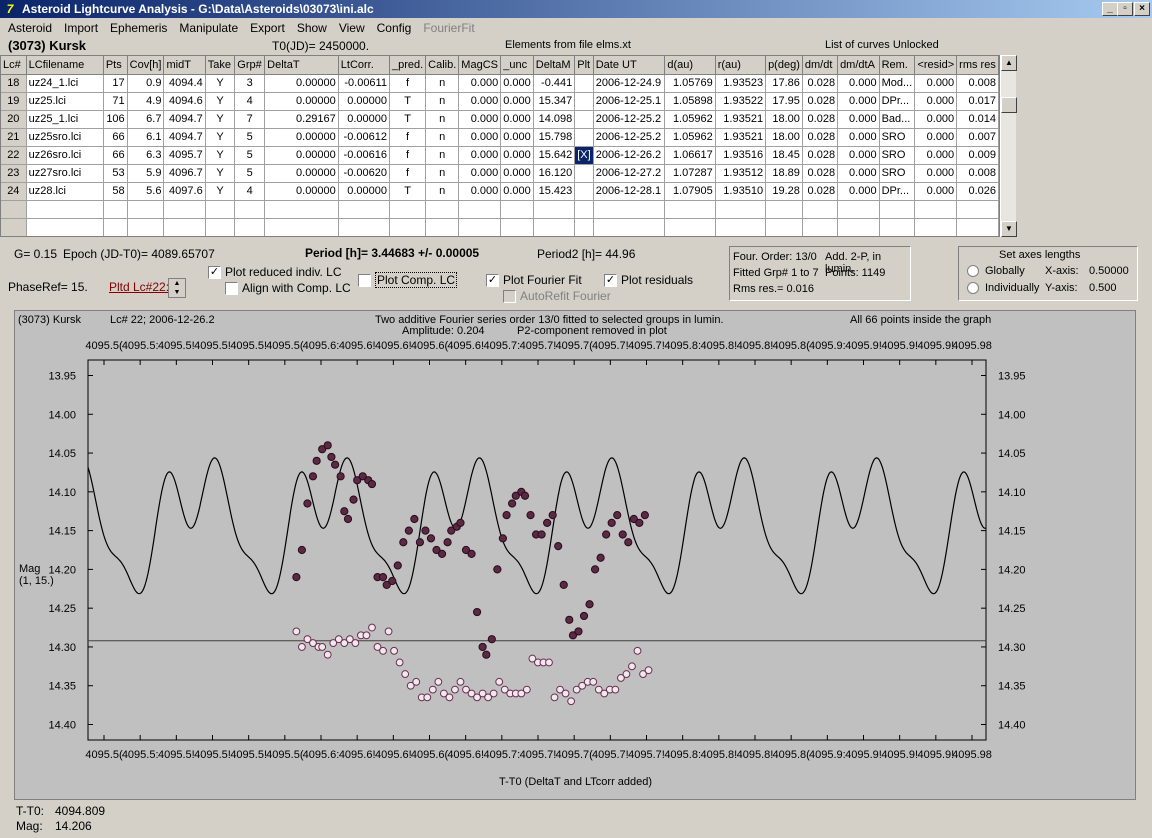  What do you see at coordinates (408, 101) in the screenshot?
I see `table-cell: T` at bounding box center [408, 101].